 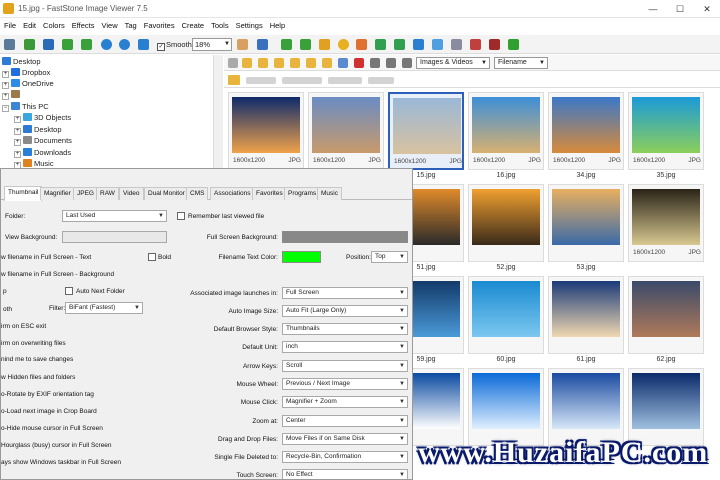 What do you see at coordinates (453, 63) in the screenshot?
I see `file-filter-select: Images & Videos ▼` at bounding box center [453, 63].